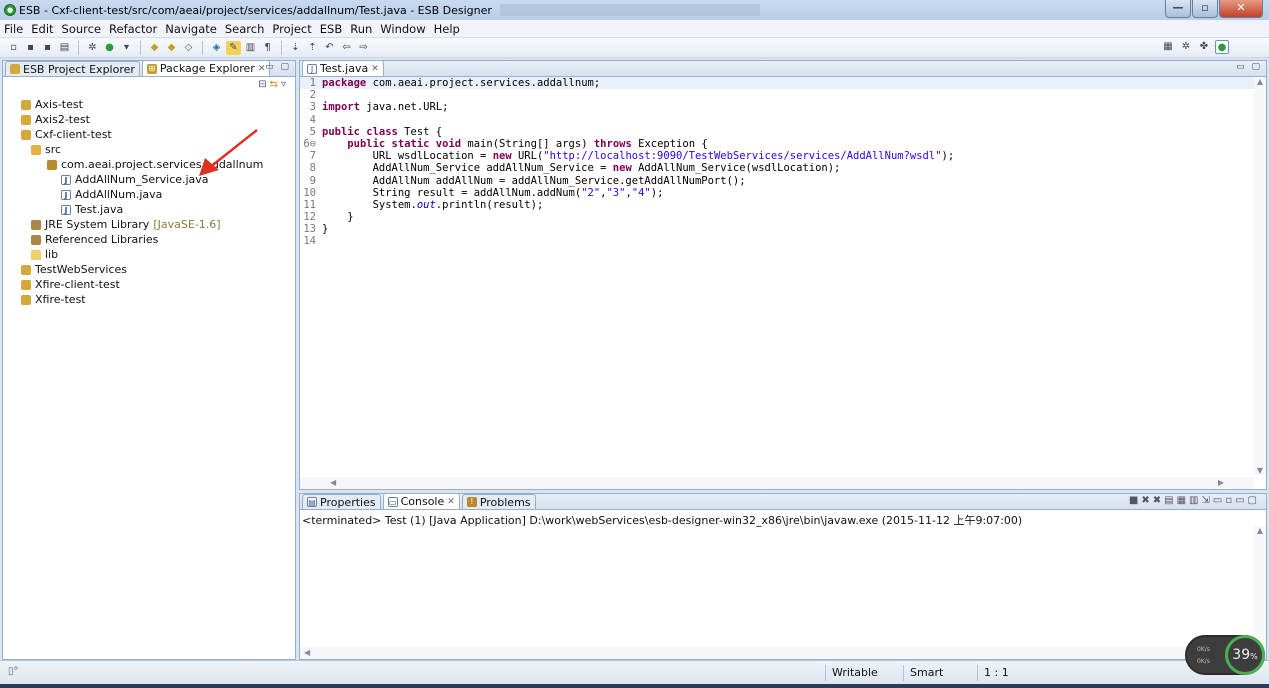 The height and width of the screenshot is (688, 1269). I want to click on java-perspective-icon: ●, so click(1222, 47).